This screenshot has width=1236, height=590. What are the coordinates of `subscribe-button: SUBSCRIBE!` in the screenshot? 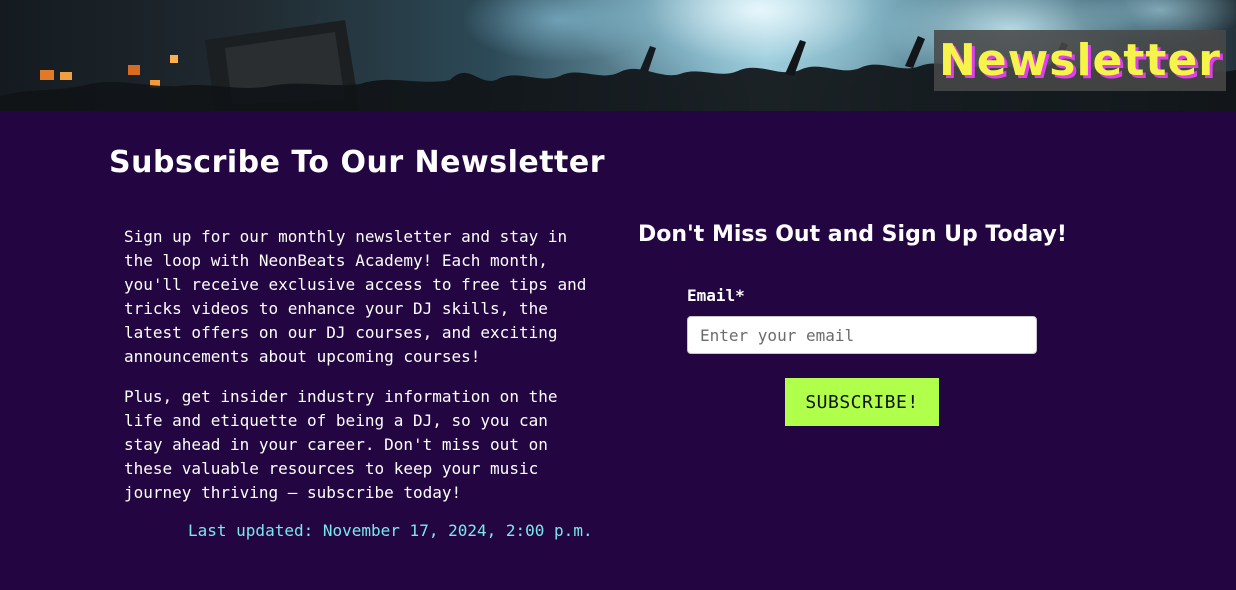 It's located at (862, 402).